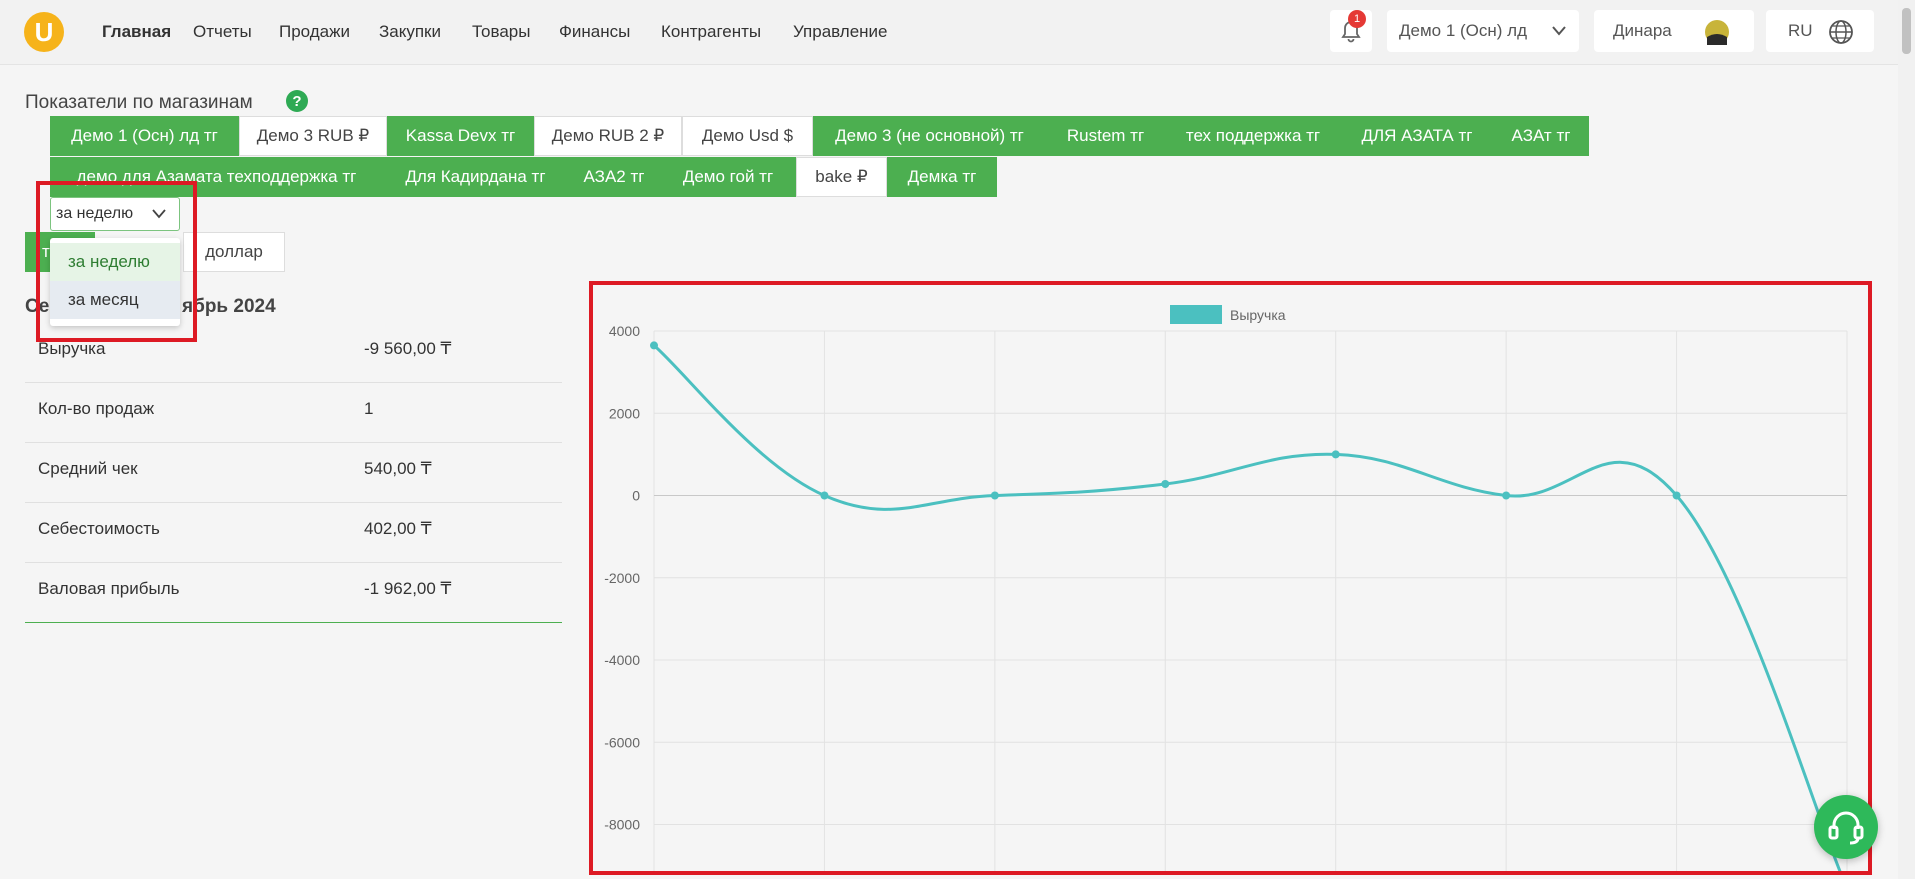  I want to click on store-tab: Демо 3 RUB ₽, so click(313, 136).